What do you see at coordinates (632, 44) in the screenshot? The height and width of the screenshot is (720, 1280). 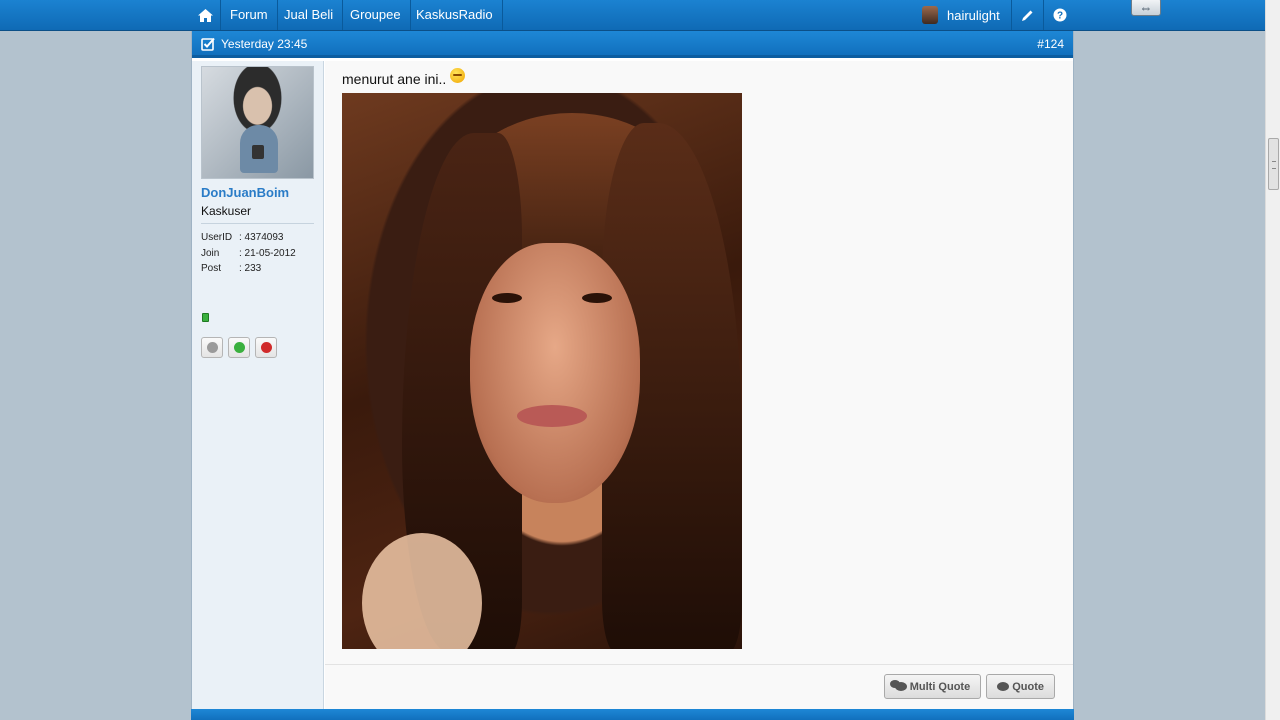 I see `post-header: Yesterday 23:45 #124` at bounding box center [632, 44].